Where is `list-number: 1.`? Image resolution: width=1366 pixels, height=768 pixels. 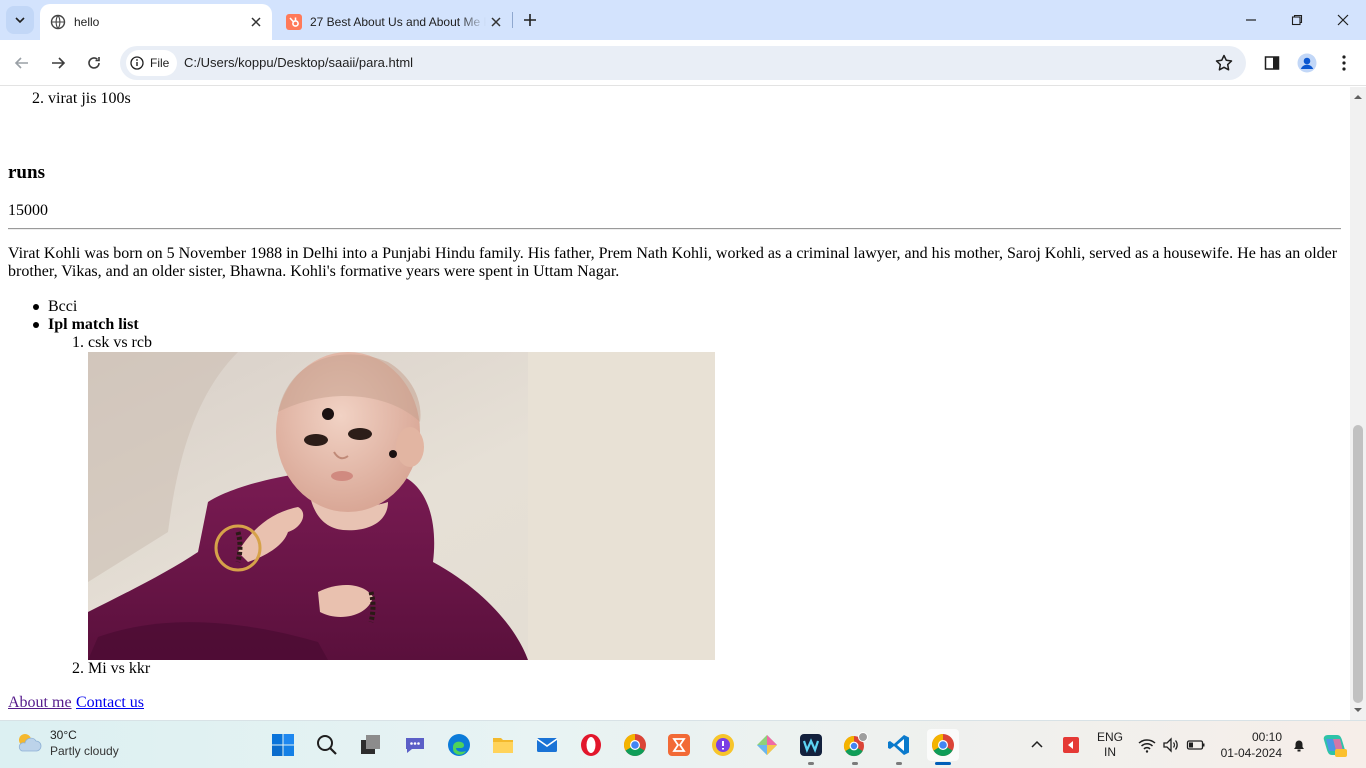
list-number: 1. is located at coordinates (78, 342).